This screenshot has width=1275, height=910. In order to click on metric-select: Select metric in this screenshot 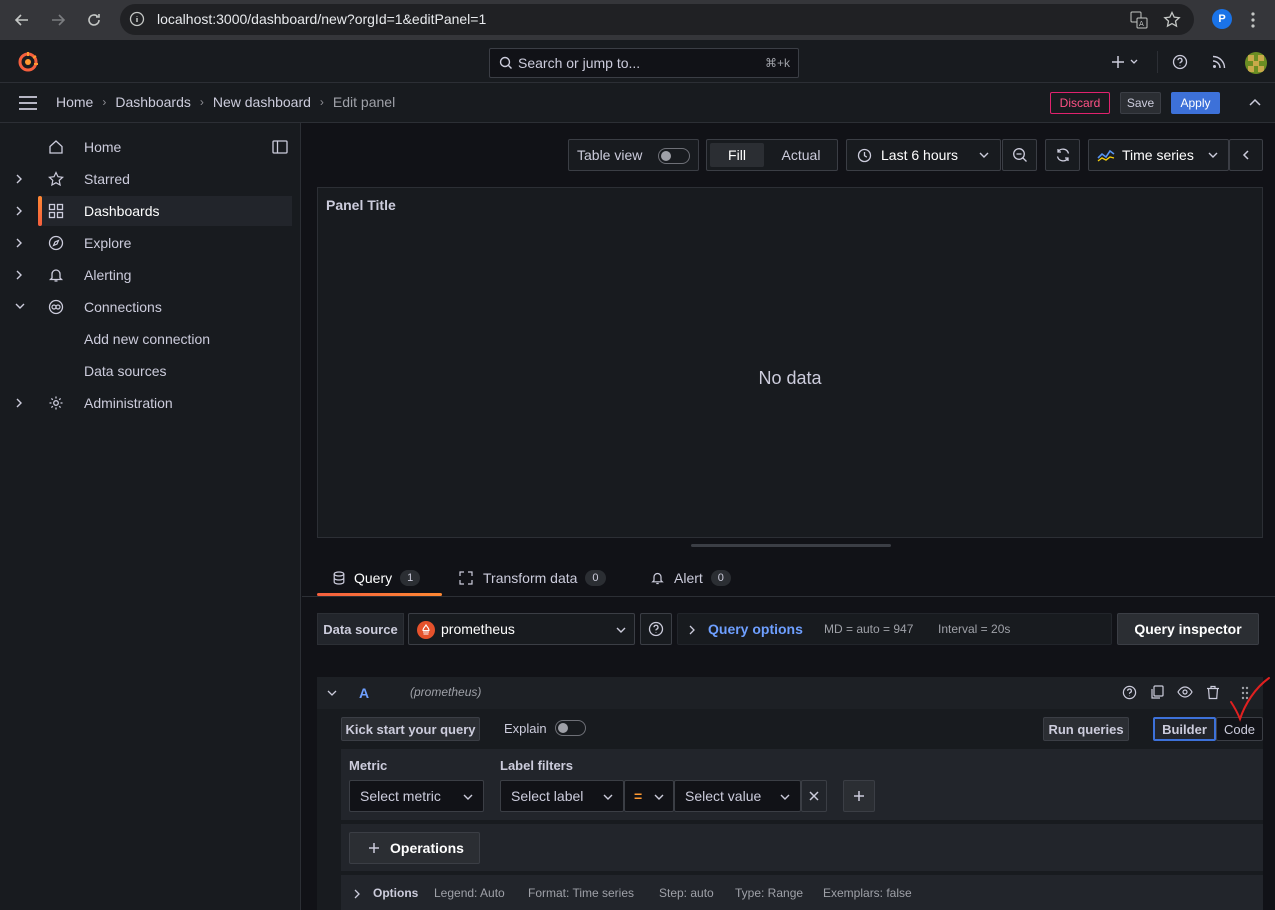, I will do `click(416, 796)`.